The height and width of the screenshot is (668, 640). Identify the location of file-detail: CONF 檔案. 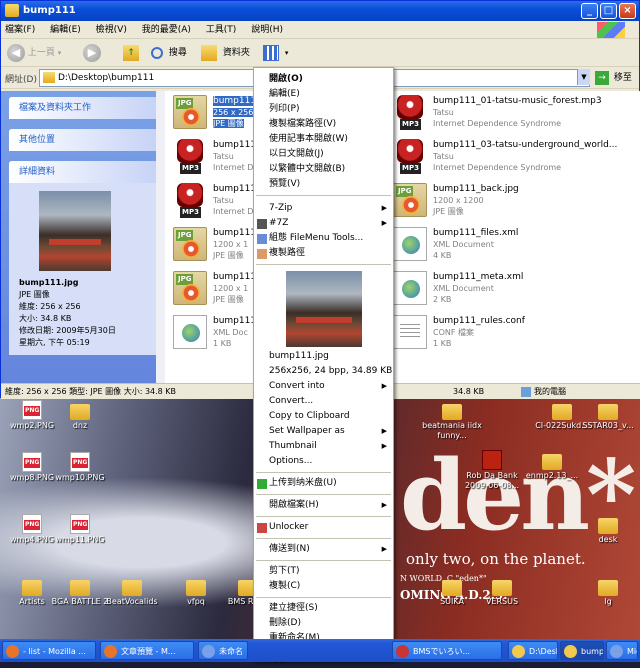
(454, 332).